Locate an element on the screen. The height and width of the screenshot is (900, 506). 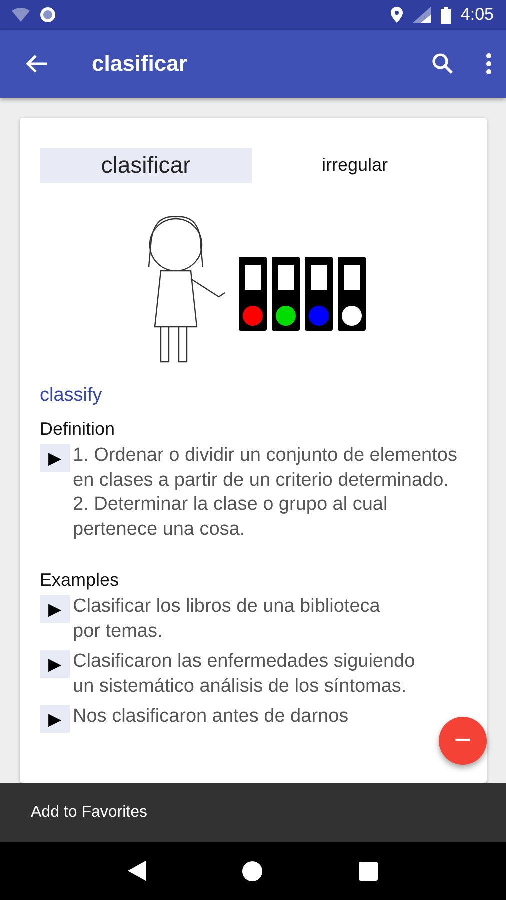
circle-icon is located at coordinates (48, 15).